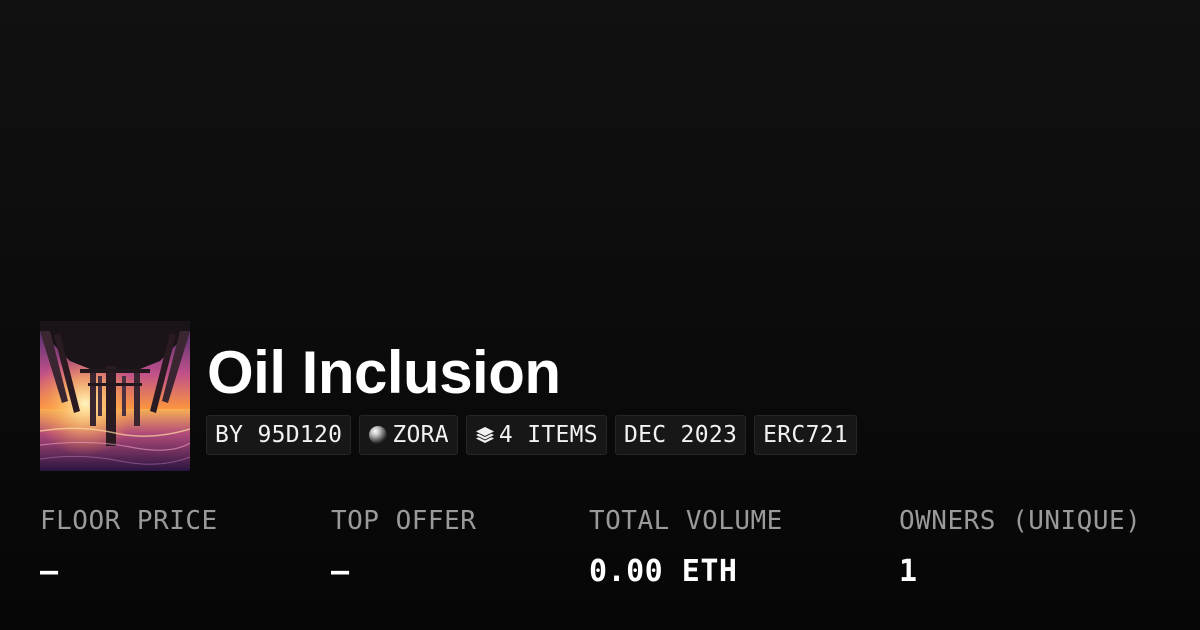 The image size is (1200, 630). I want to click on chain-tag-label: ZORA, so click(420, 435).